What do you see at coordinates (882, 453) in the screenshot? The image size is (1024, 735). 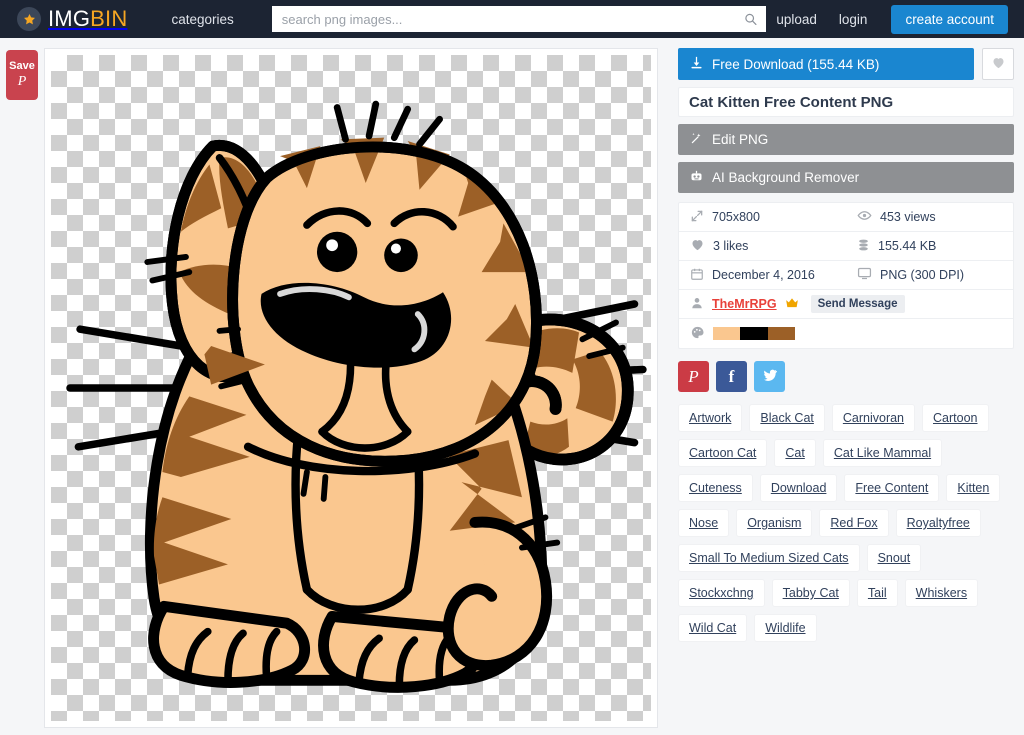 I see `tag-item: Cat Like Mammal` at bounding box center [882, 453].